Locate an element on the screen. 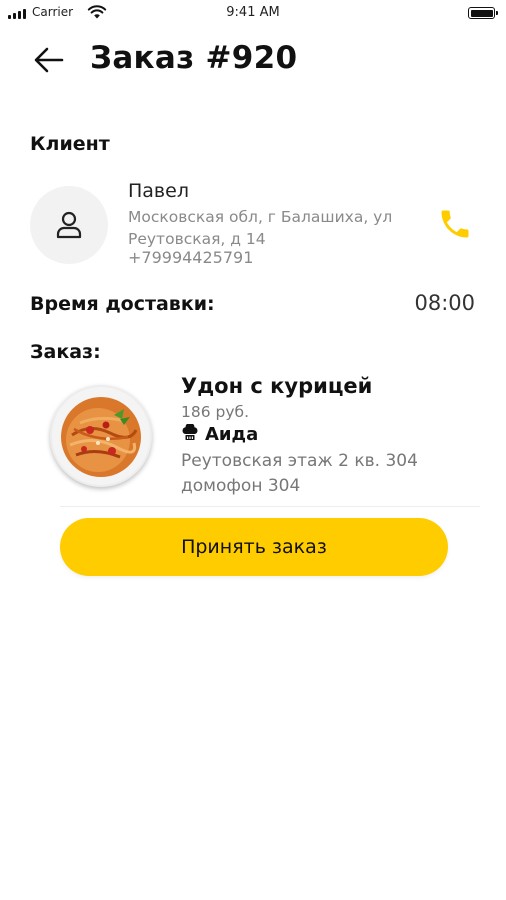 The width and height of the screenshot is (506, 900). arrow-left-icon is located at coordinates (49, 60).